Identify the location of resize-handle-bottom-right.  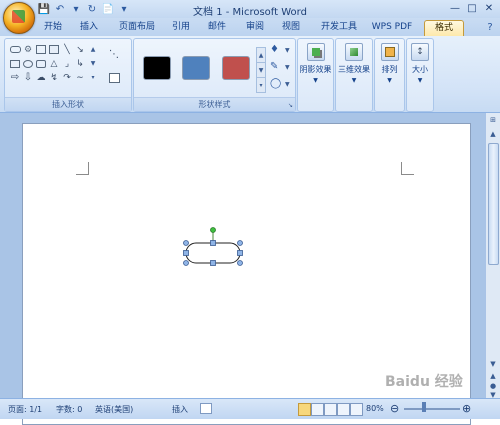
(240, 263).